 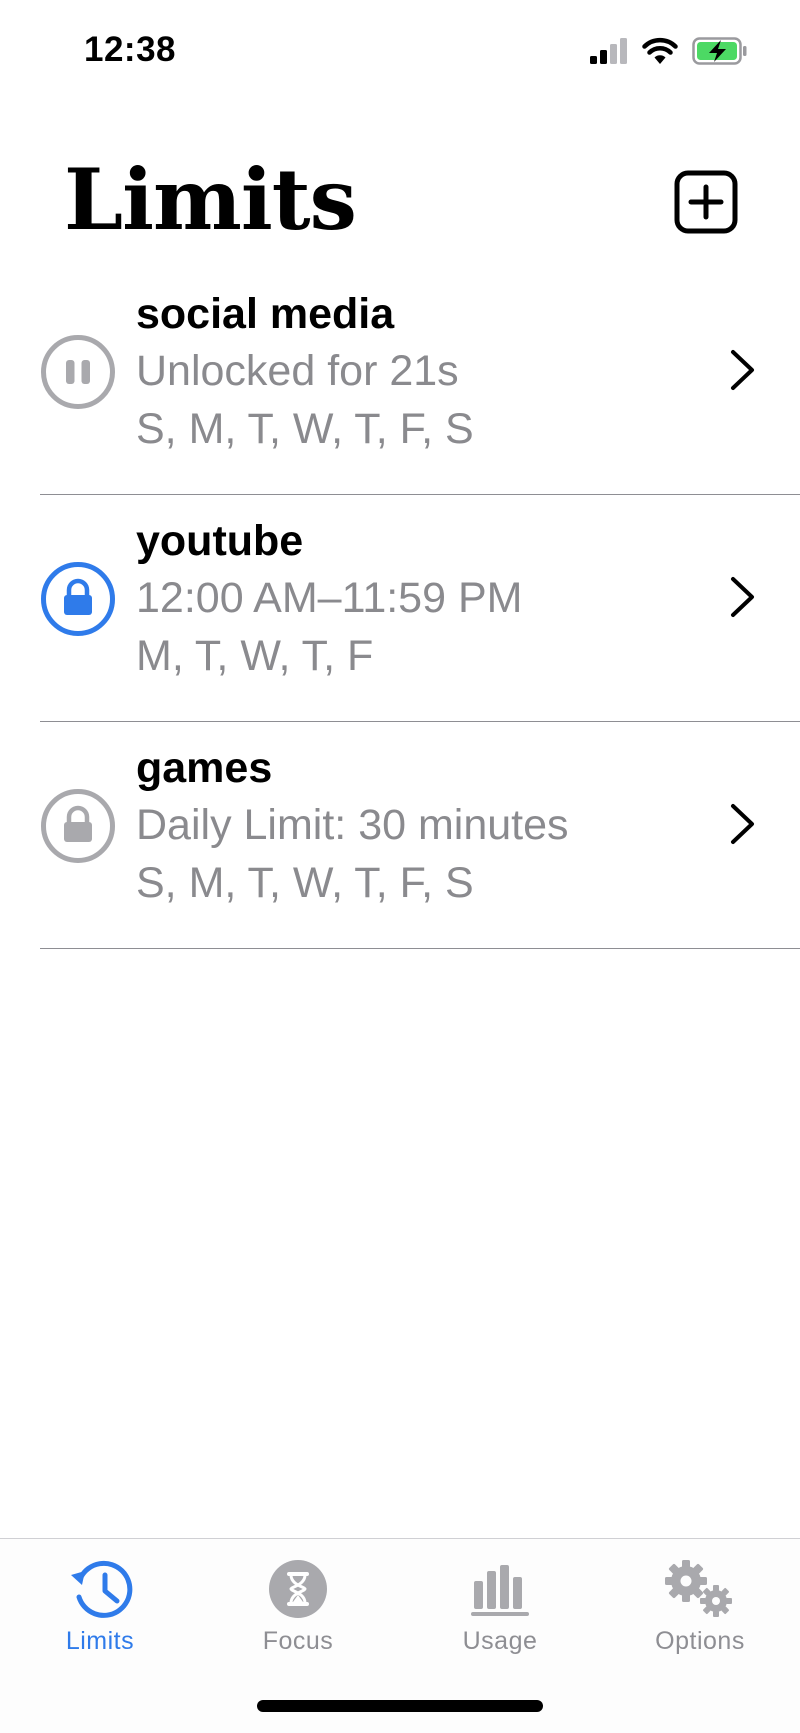 I want to click on pause-icon, so click(x=78, y=372).